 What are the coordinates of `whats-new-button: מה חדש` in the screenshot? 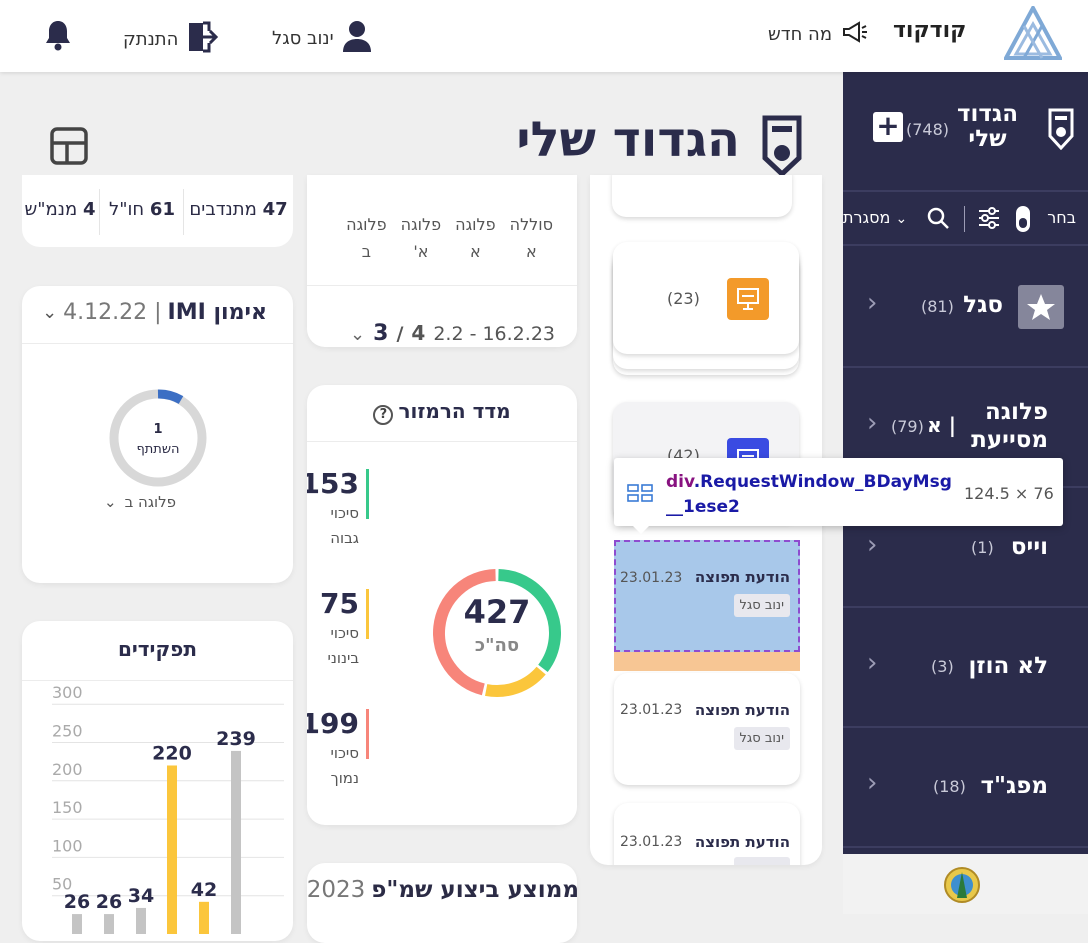 It's located at (818, 34).